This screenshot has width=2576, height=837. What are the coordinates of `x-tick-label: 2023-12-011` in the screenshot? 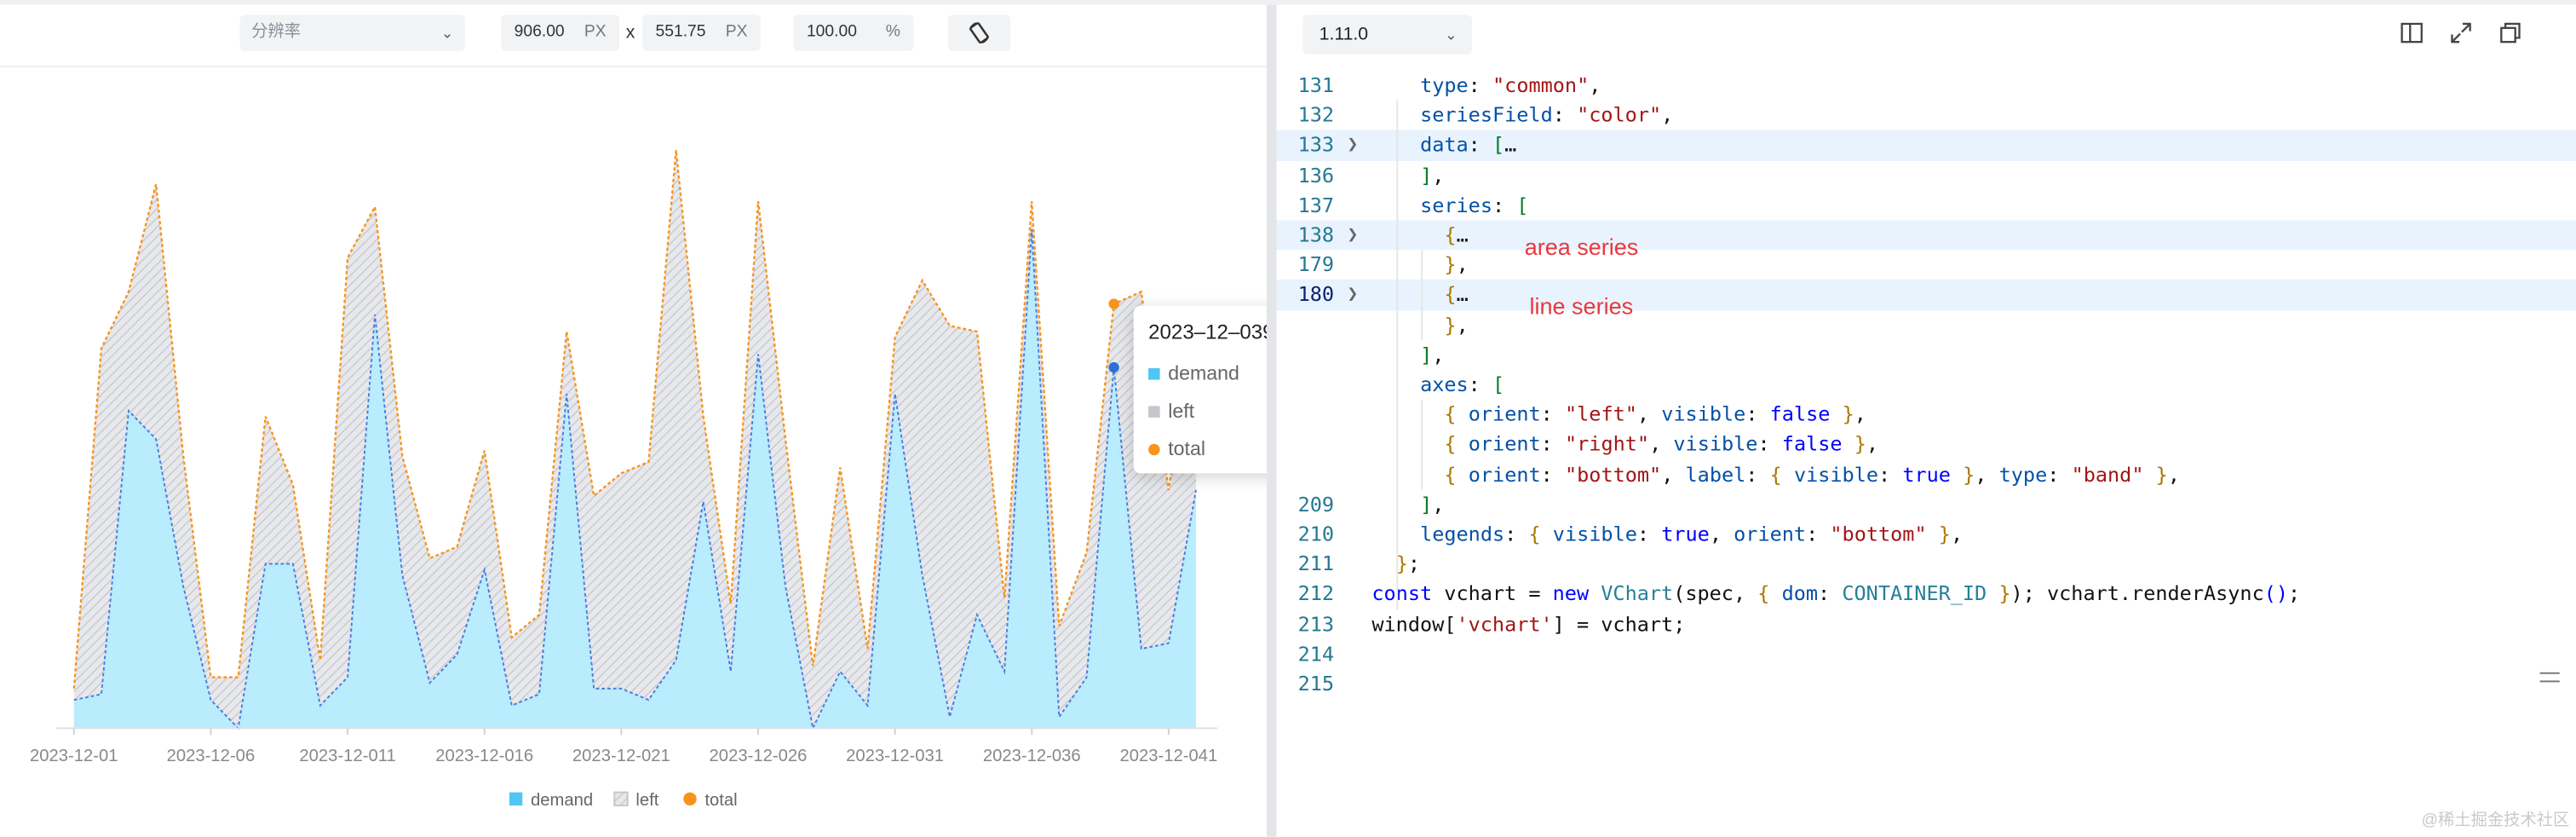 It's located at (347, 756).